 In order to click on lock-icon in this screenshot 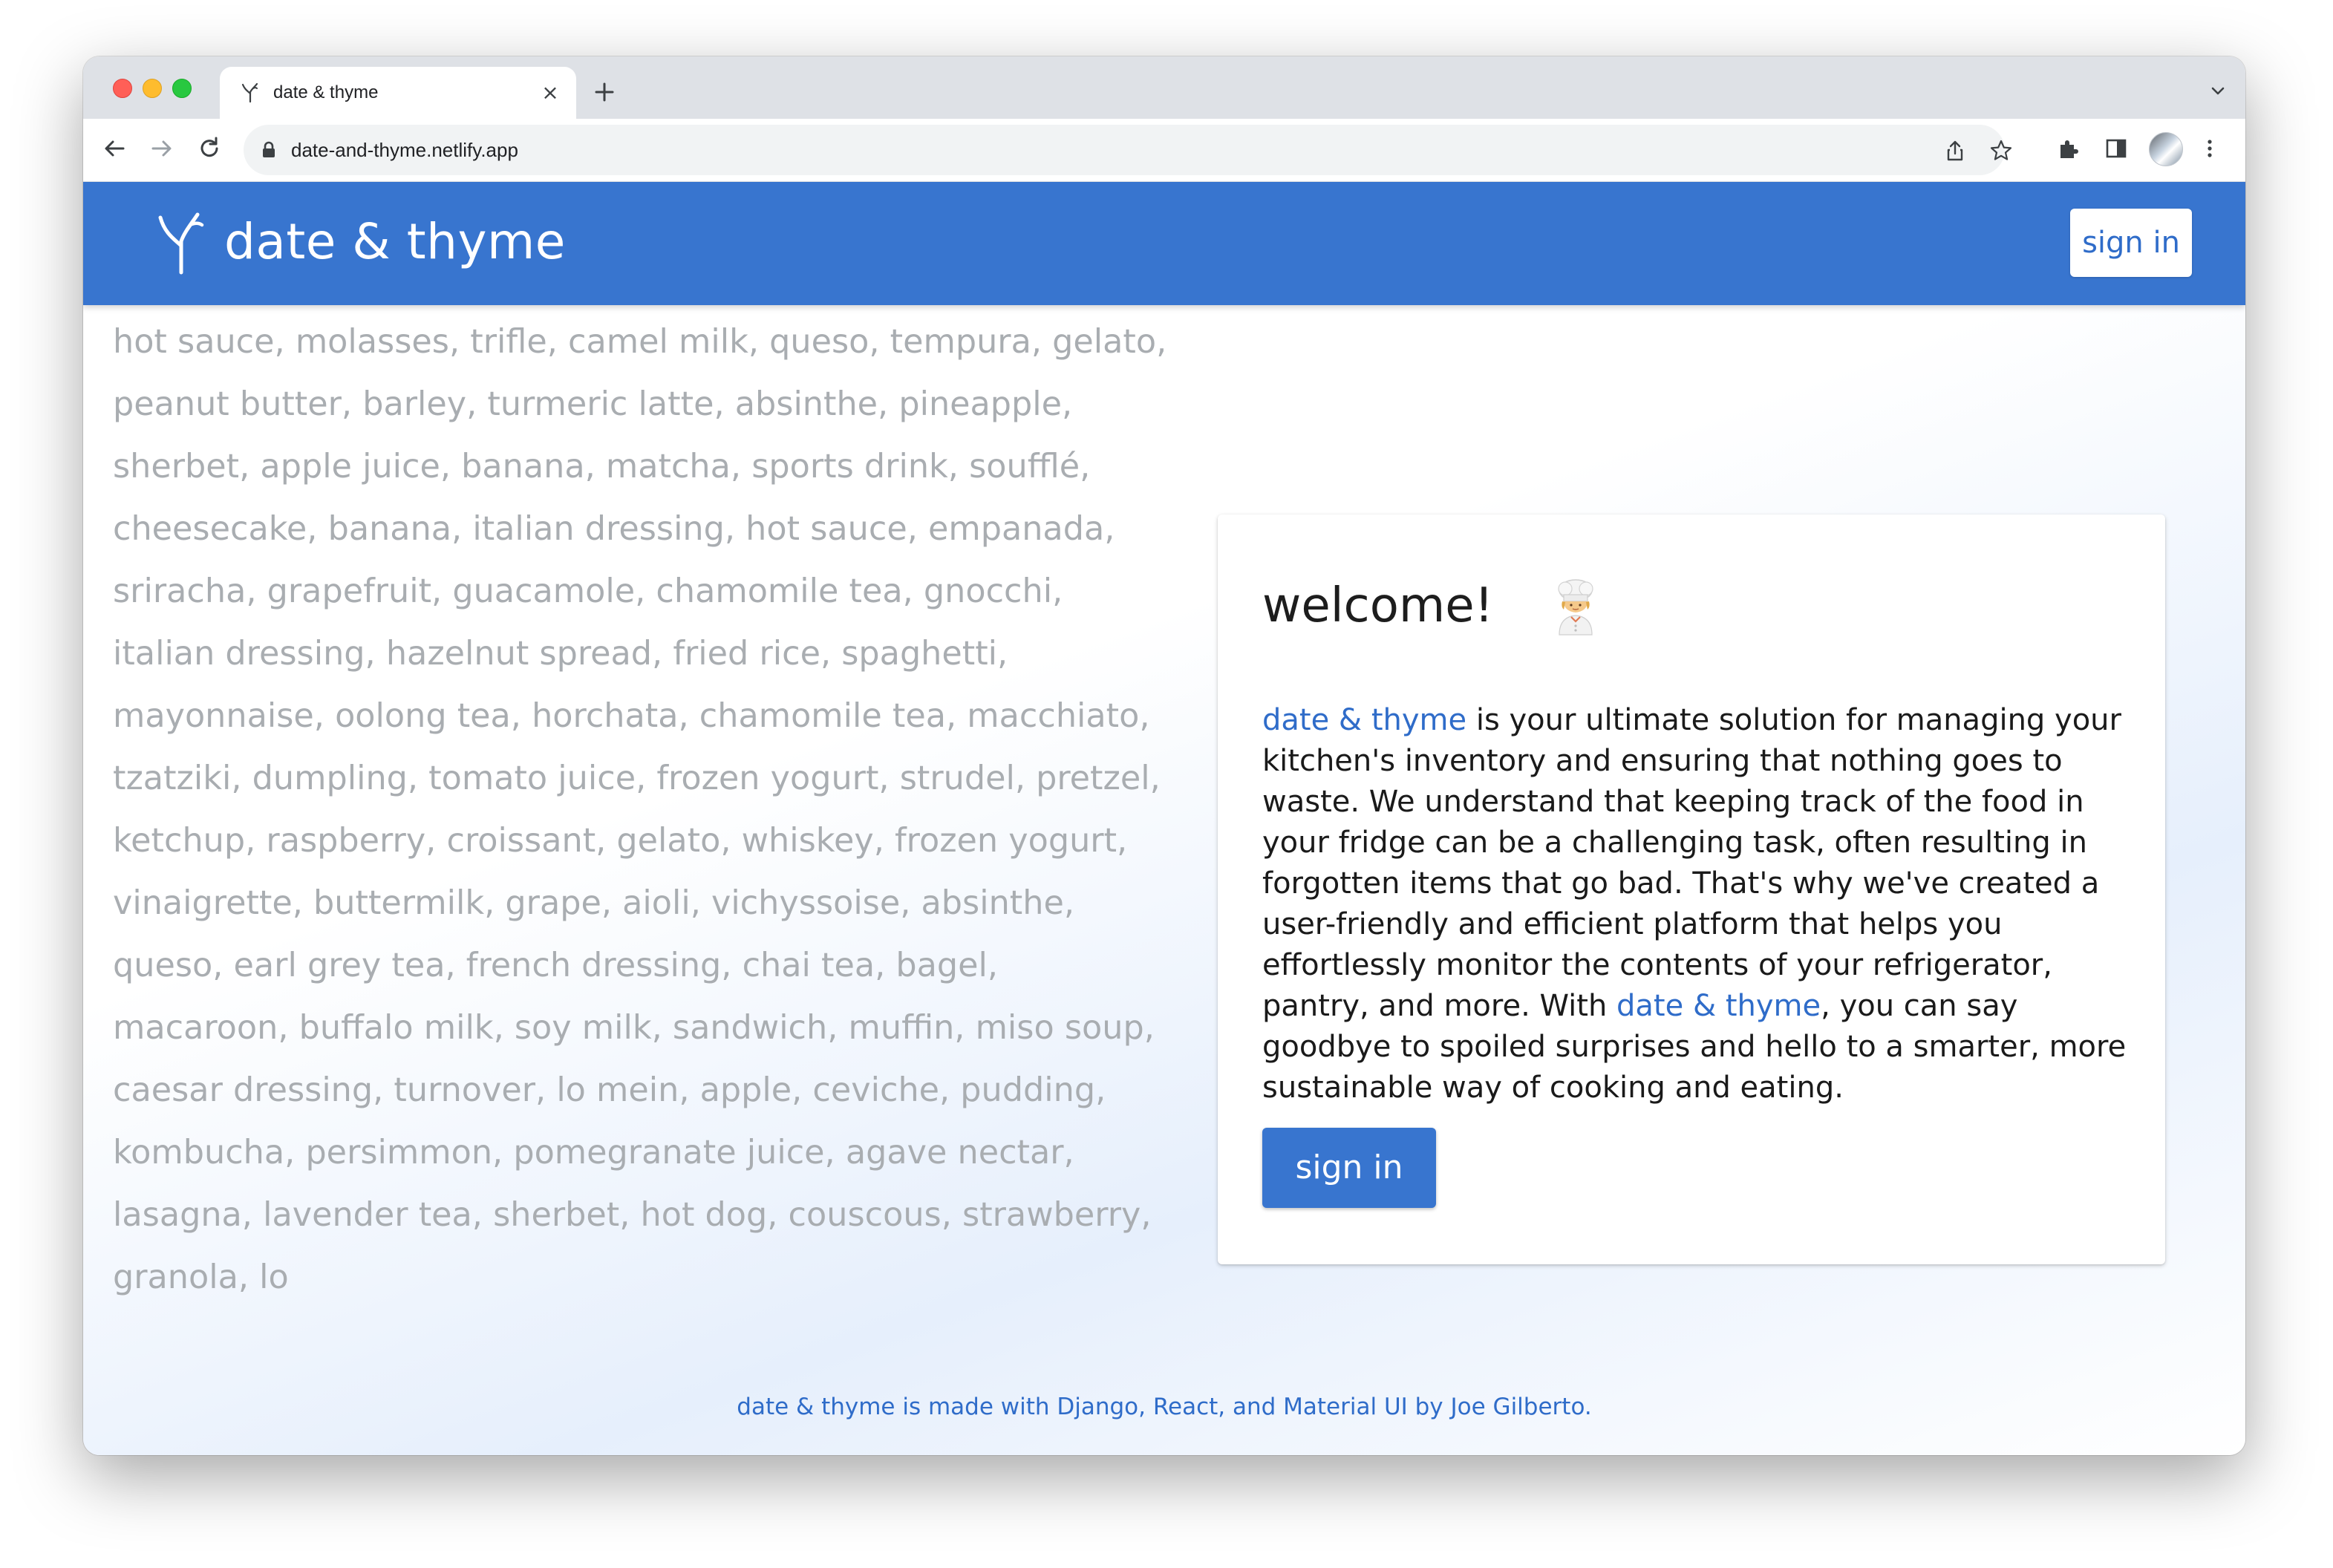, I will do `click(268, 150)`.